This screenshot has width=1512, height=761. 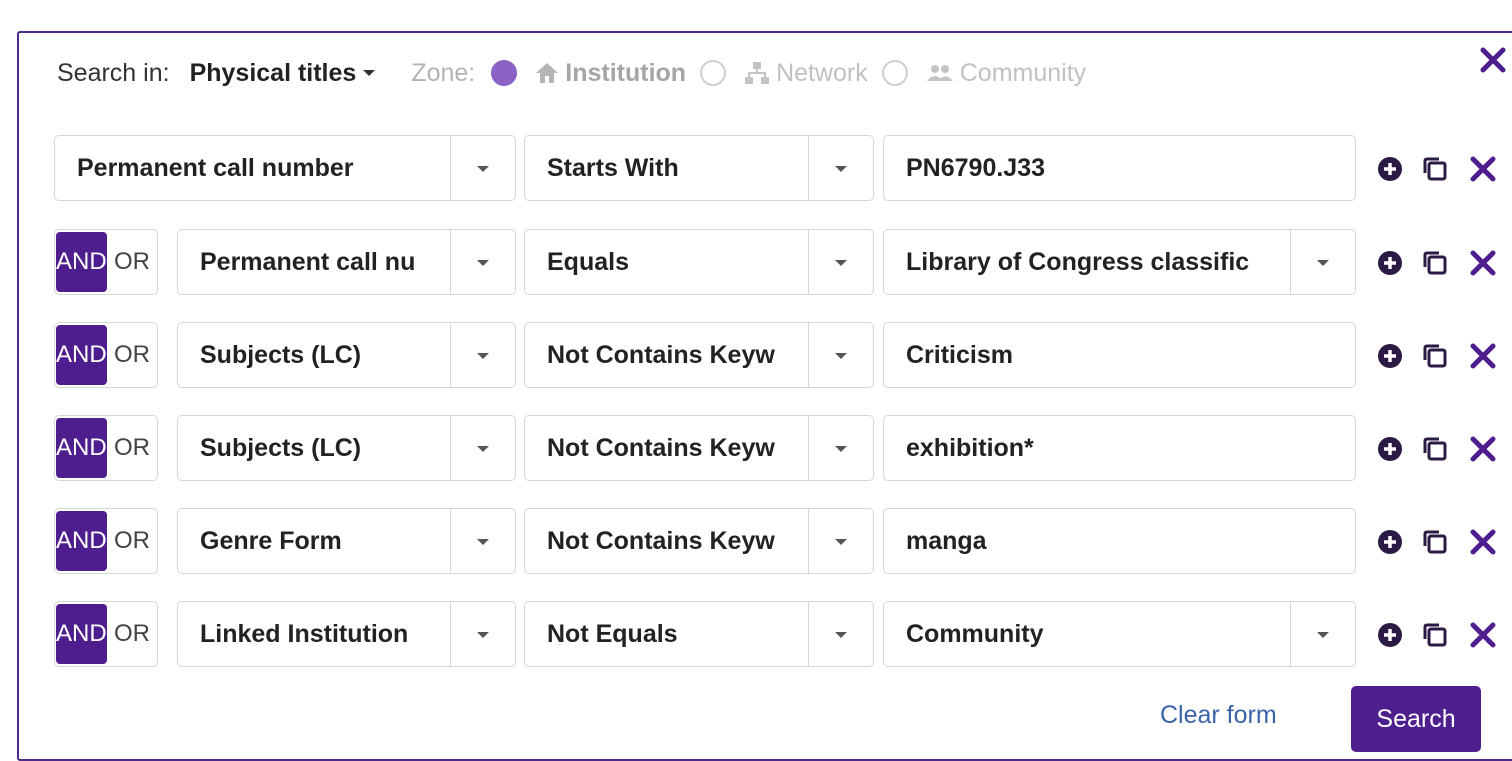 What do you see at coordinates (304, 634) in the screenshot?
I see `field-select-value: Linked Institution` at bounding box center [304, 634].